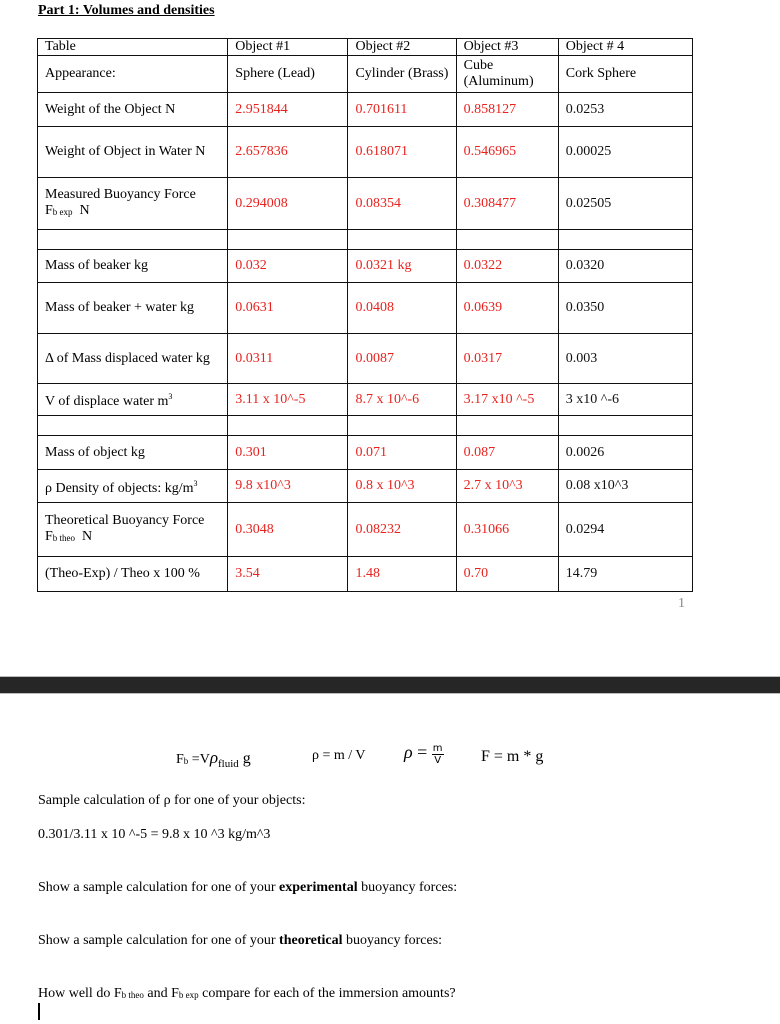 This screenshot has height=1024, width=780. Describe the element at coordinates (507, 203) in the screenshot. I see `value-cell: 0.308477` at that location.